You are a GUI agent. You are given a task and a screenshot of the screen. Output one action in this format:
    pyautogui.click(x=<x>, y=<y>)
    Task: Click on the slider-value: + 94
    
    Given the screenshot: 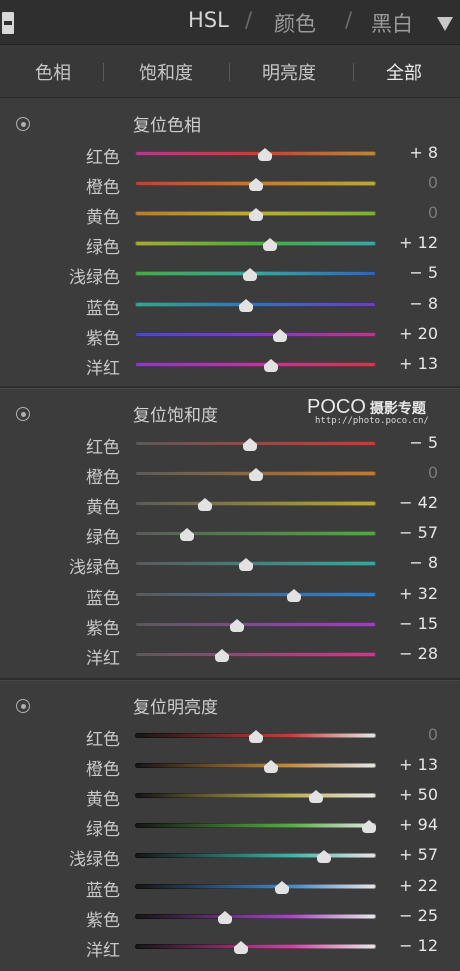 What is the action you would take?
    pyautogui.click(x=418, y=824)
    